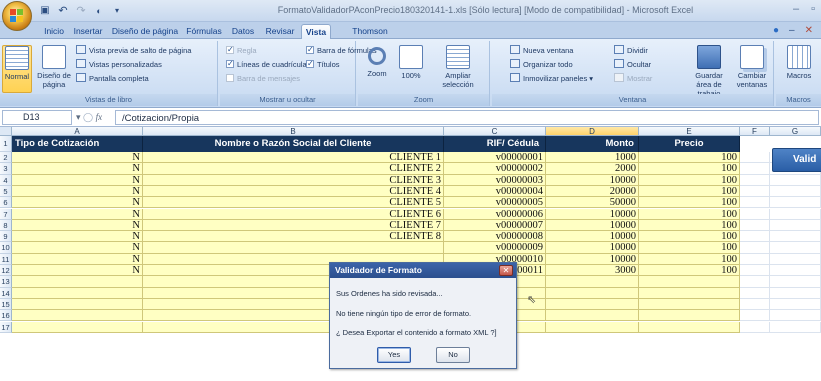 The image size is (821, 381). I want to click on cell-rif: v00000009, so click(495, 248).